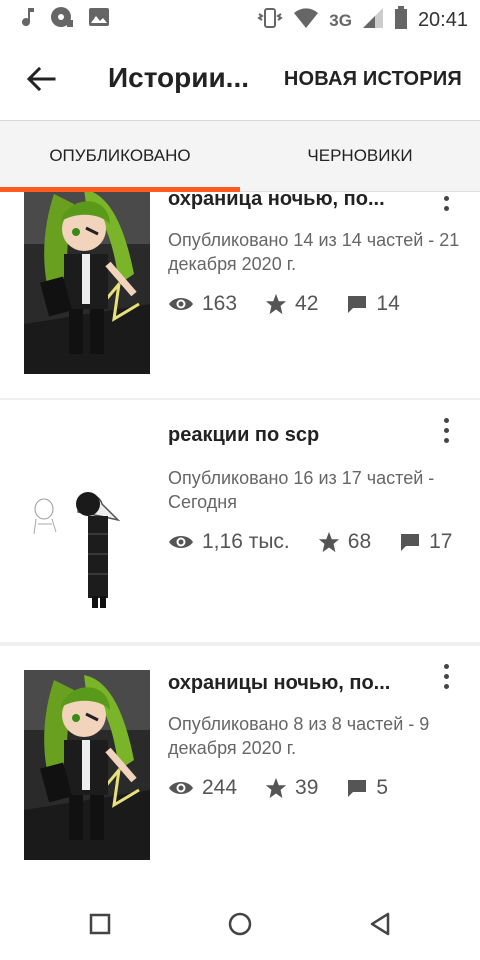 Image resolution: width=480 pixels, height=960 pixels. I want to click on story-stats: 244 39 5, so click(292, 788).